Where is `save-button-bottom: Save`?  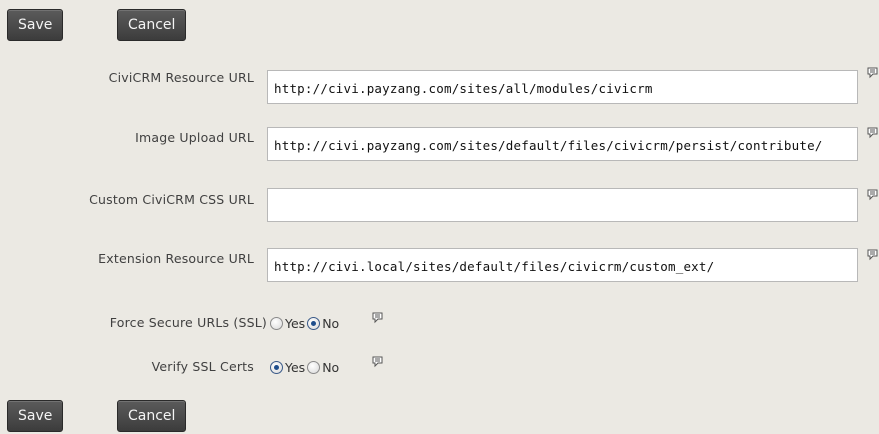 save-button-bottom: Save is located at coordinates (35, 416).